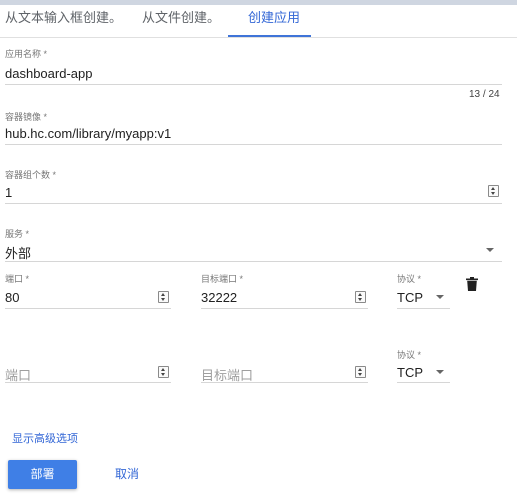  What do you see at coordinates (409, 355) in the screenshot?
I see `protocol-2-label: 协议 *` at bounding box center [409, 355].